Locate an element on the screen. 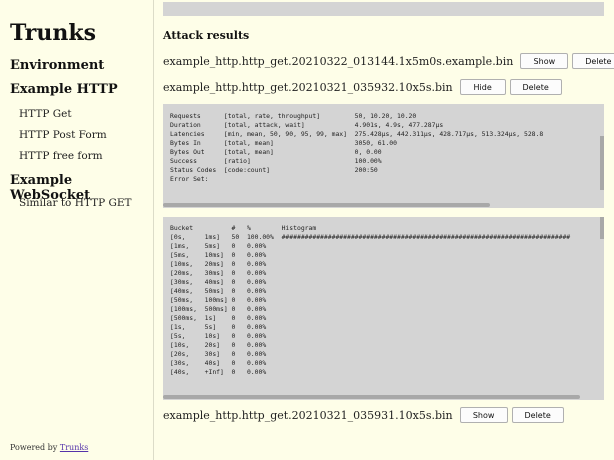 Image resolution: width=614 pixels, height=460 pixels. nav-item-similar-to-http-get: Similar to HTTP GET is located at coordinates (75, 203).